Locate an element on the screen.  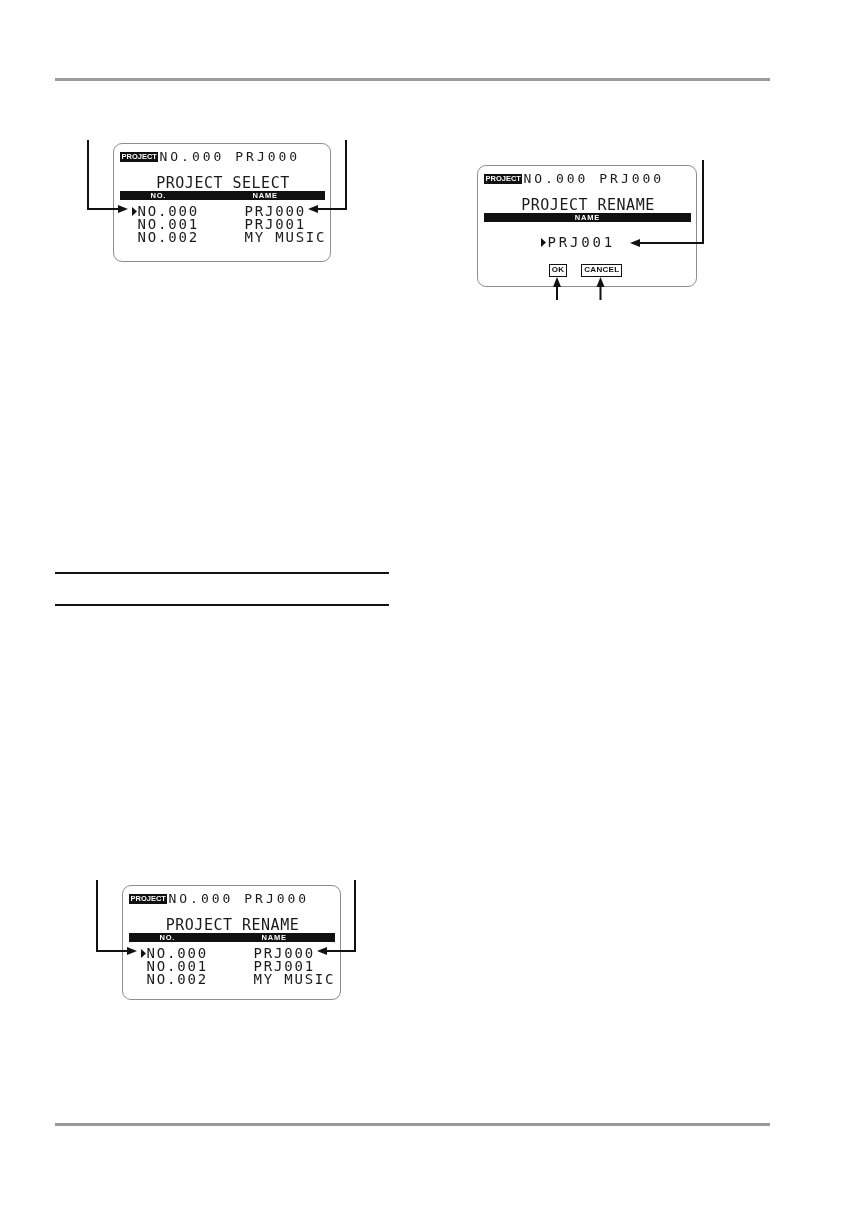
screen-button: OK is located at coordinates (558, 270).